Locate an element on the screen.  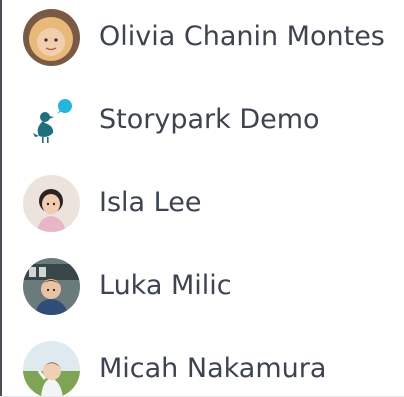
child-name: Storypark Demo is located at coordinates (209, 119).